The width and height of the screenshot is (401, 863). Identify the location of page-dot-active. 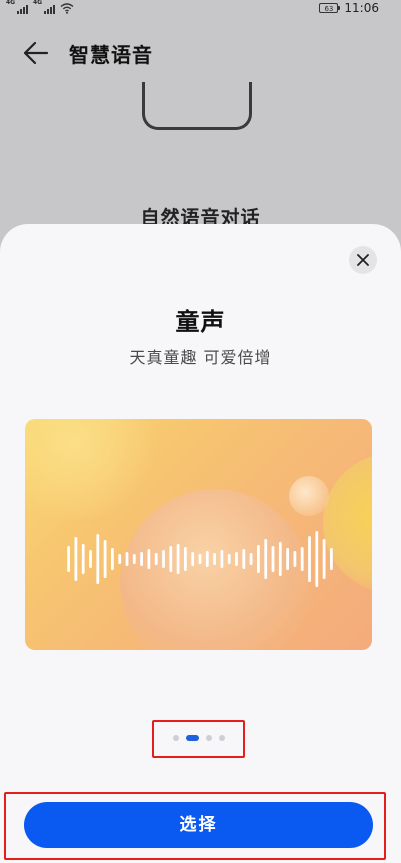
(192, 738).